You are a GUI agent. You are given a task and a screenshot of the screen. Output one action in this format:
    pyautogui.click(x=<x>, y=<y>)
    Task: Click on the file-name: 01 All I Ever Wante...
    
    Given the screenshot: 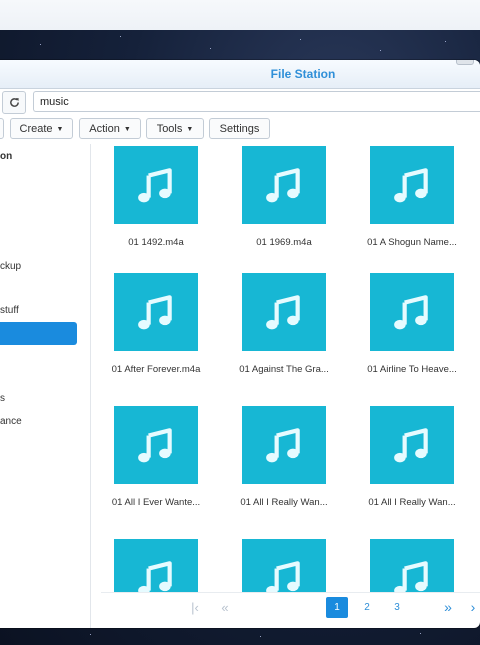 What is the action you would take?
    pyautogui.click(x=156, y=502)
    